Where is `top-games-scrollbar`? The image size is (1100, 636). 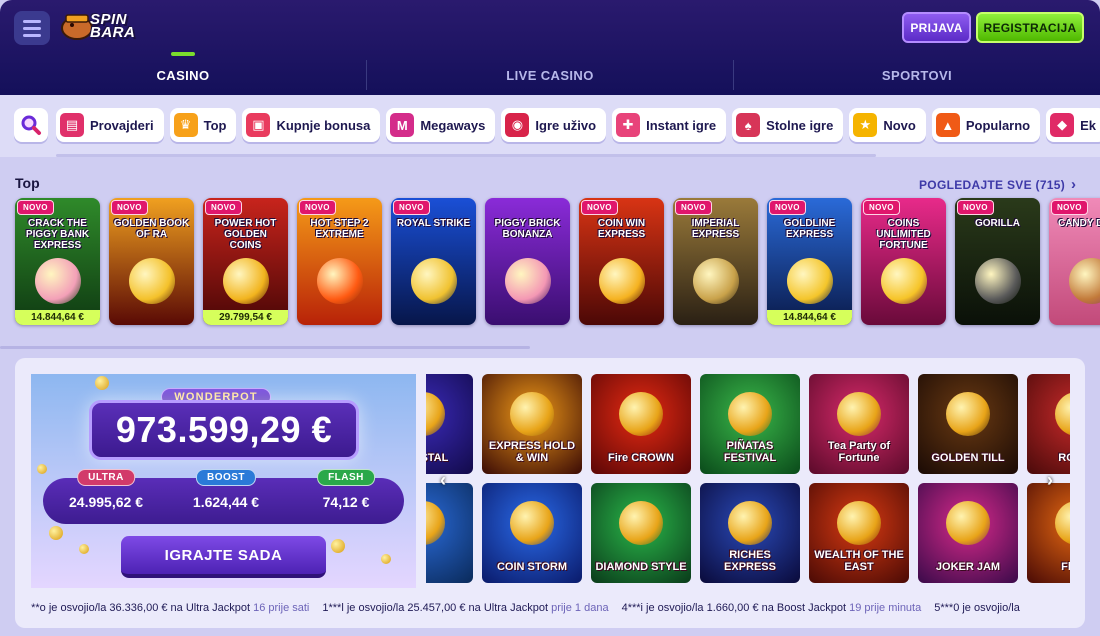
top-games-scrollbar is located at coordinates (265, 347).